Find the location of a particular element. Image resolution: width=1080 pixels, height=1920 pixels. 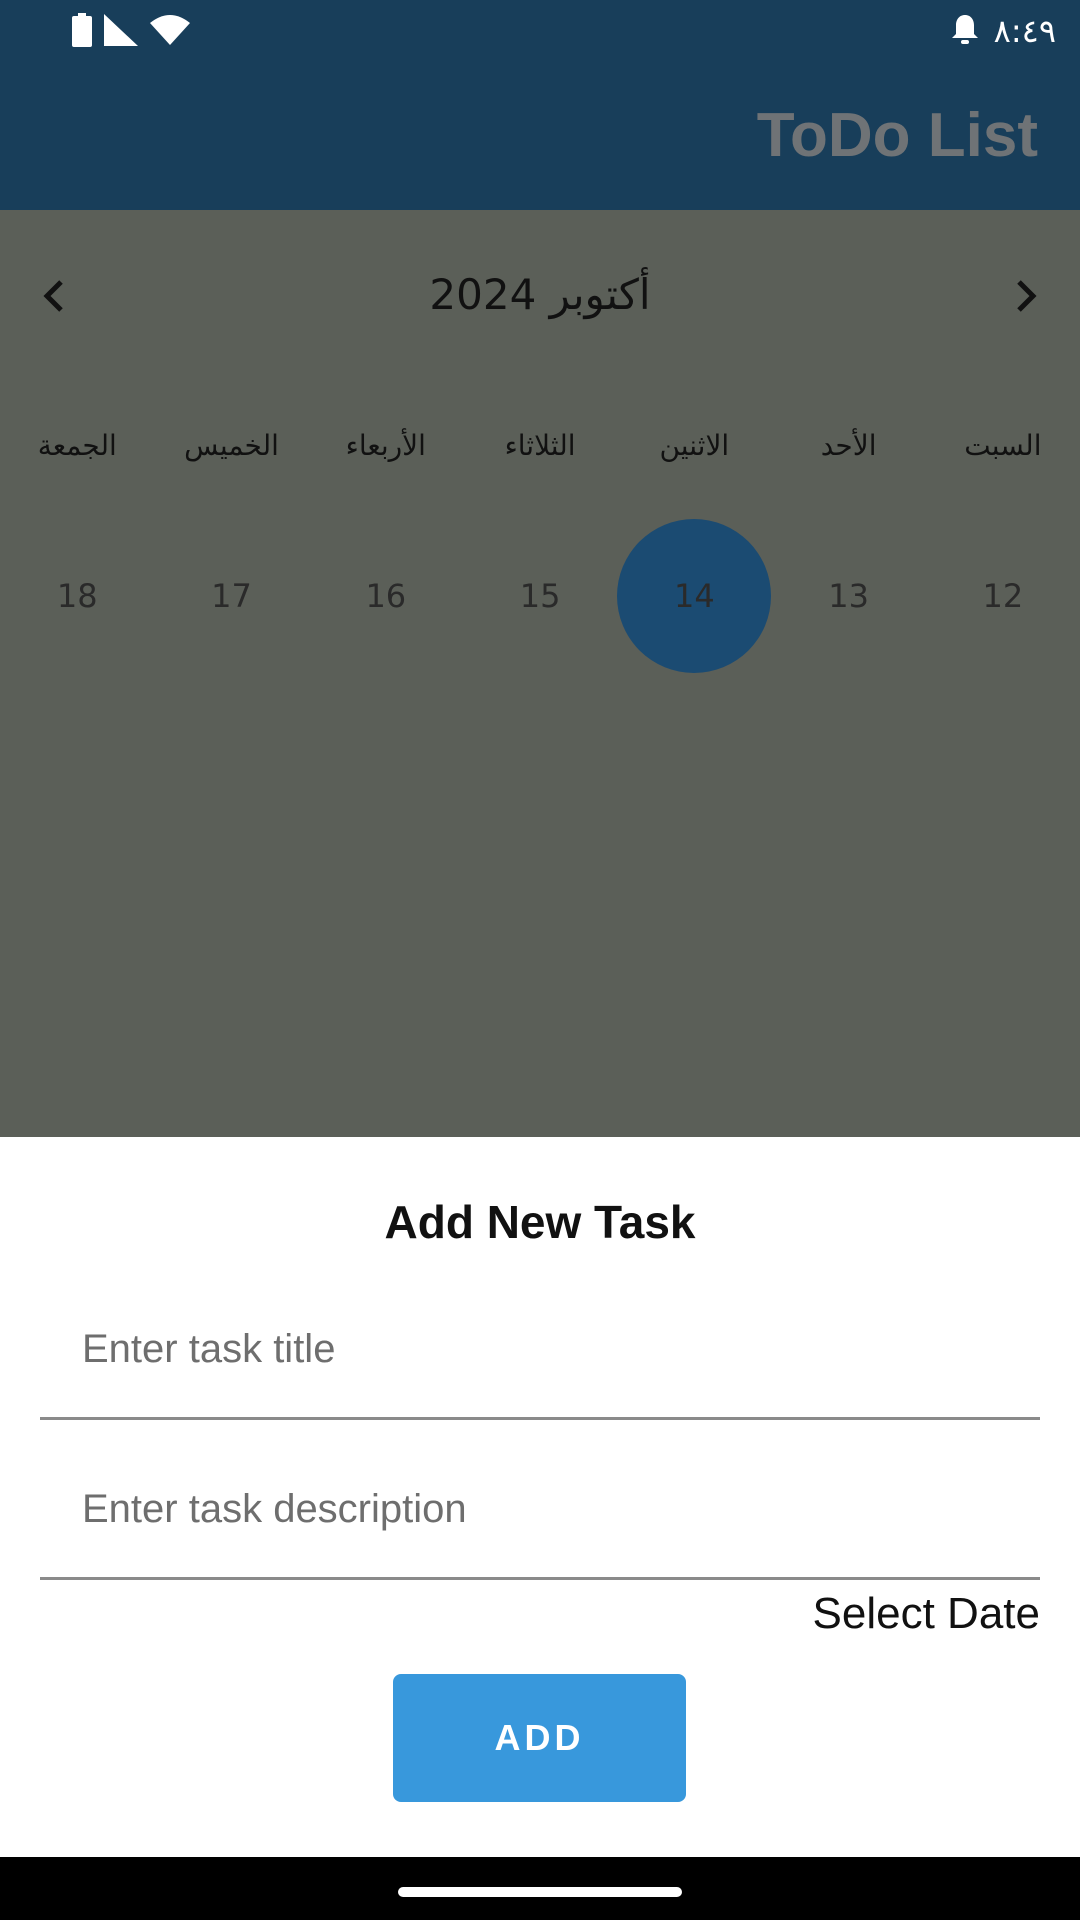

weekday-label: السبت is located at coordinates (1003, 445).